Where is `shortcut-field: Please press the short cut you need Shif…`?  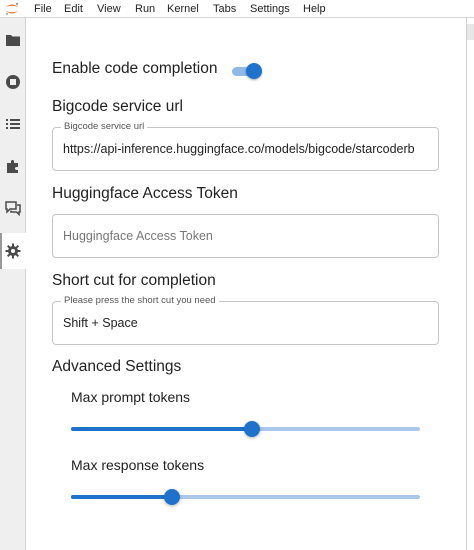
shortcut-field: Please press the short cut you need Shif… is located at coordinates (245, 320).